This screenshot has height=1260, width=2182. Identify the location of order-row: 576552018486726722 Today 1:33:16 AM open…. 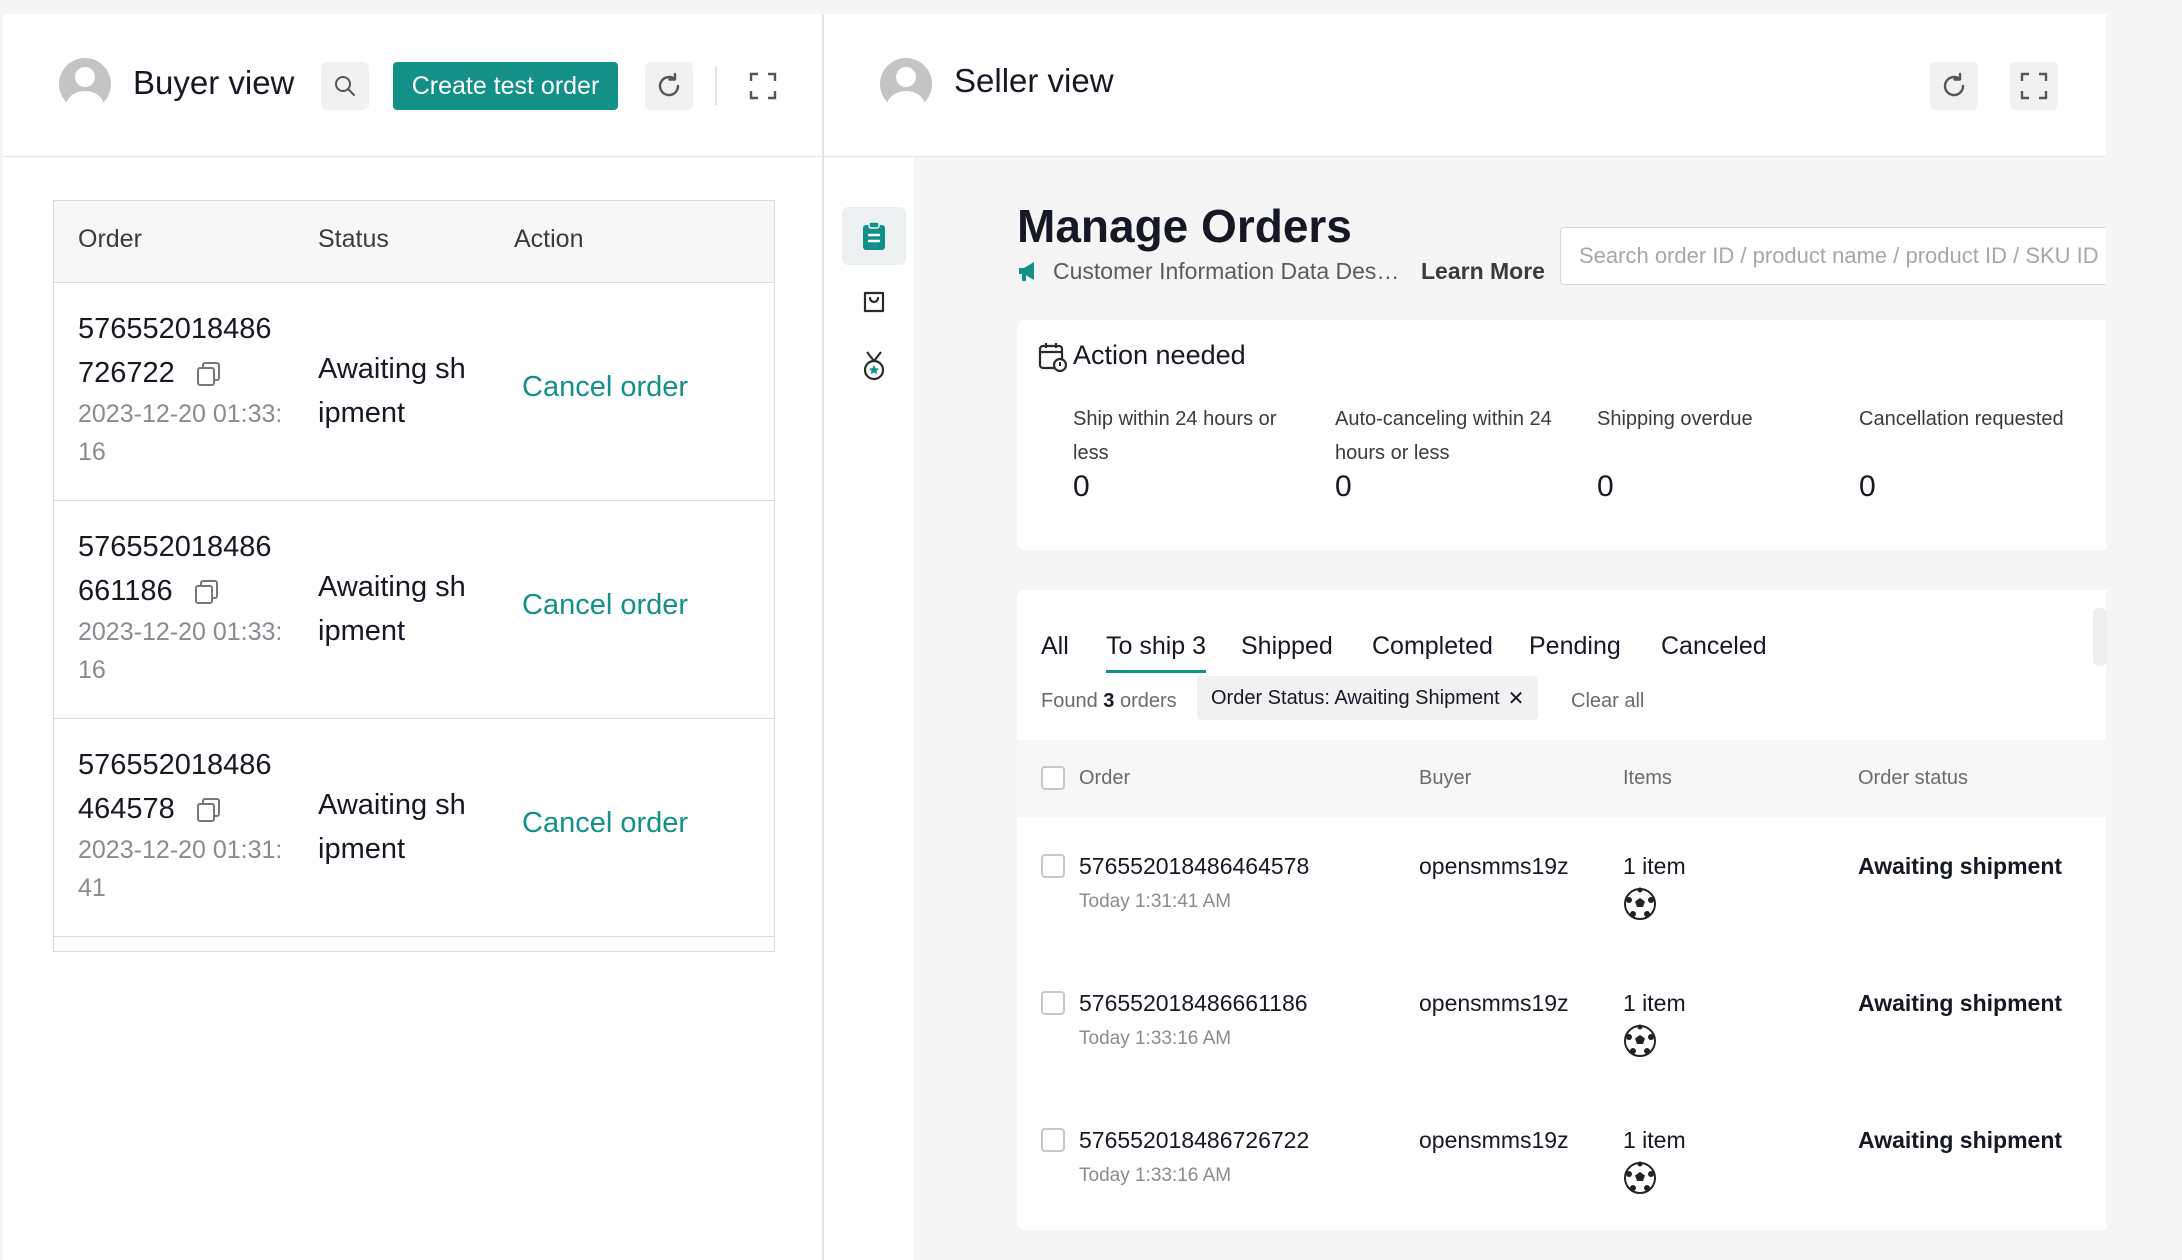
(1561, 1159).